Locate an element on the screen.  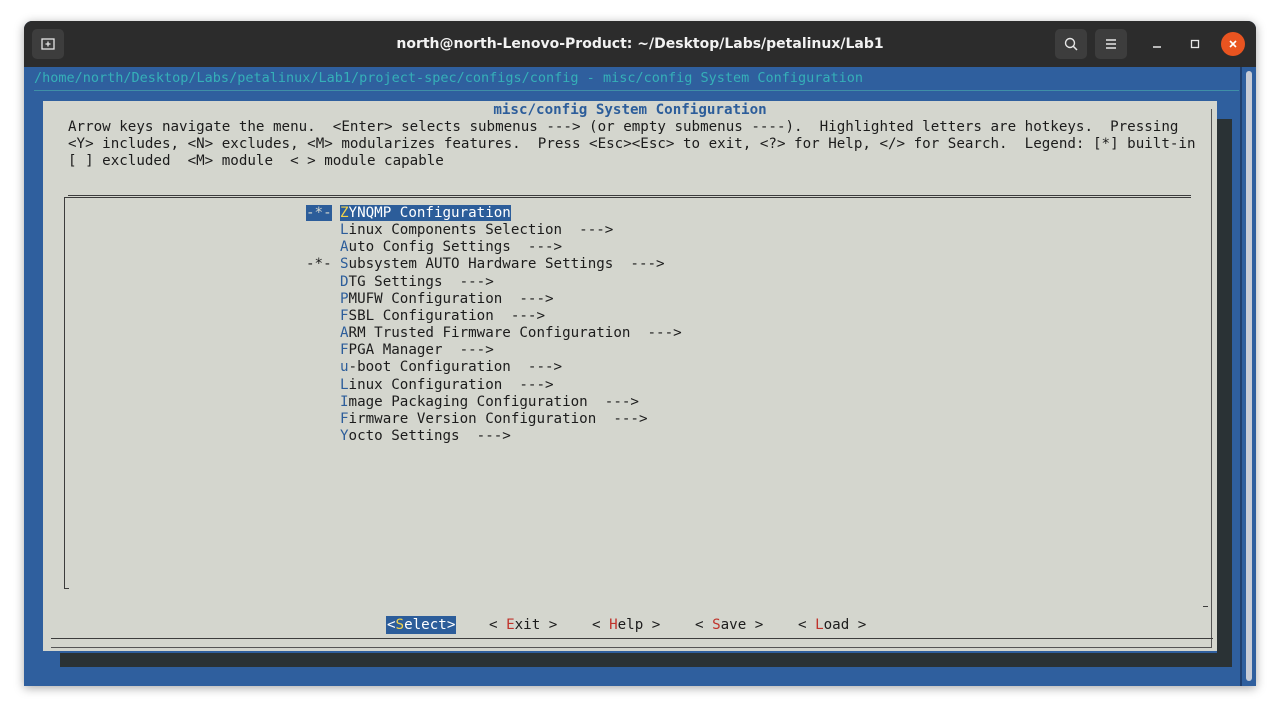
search-icon is located at coordinates (1071, 44).